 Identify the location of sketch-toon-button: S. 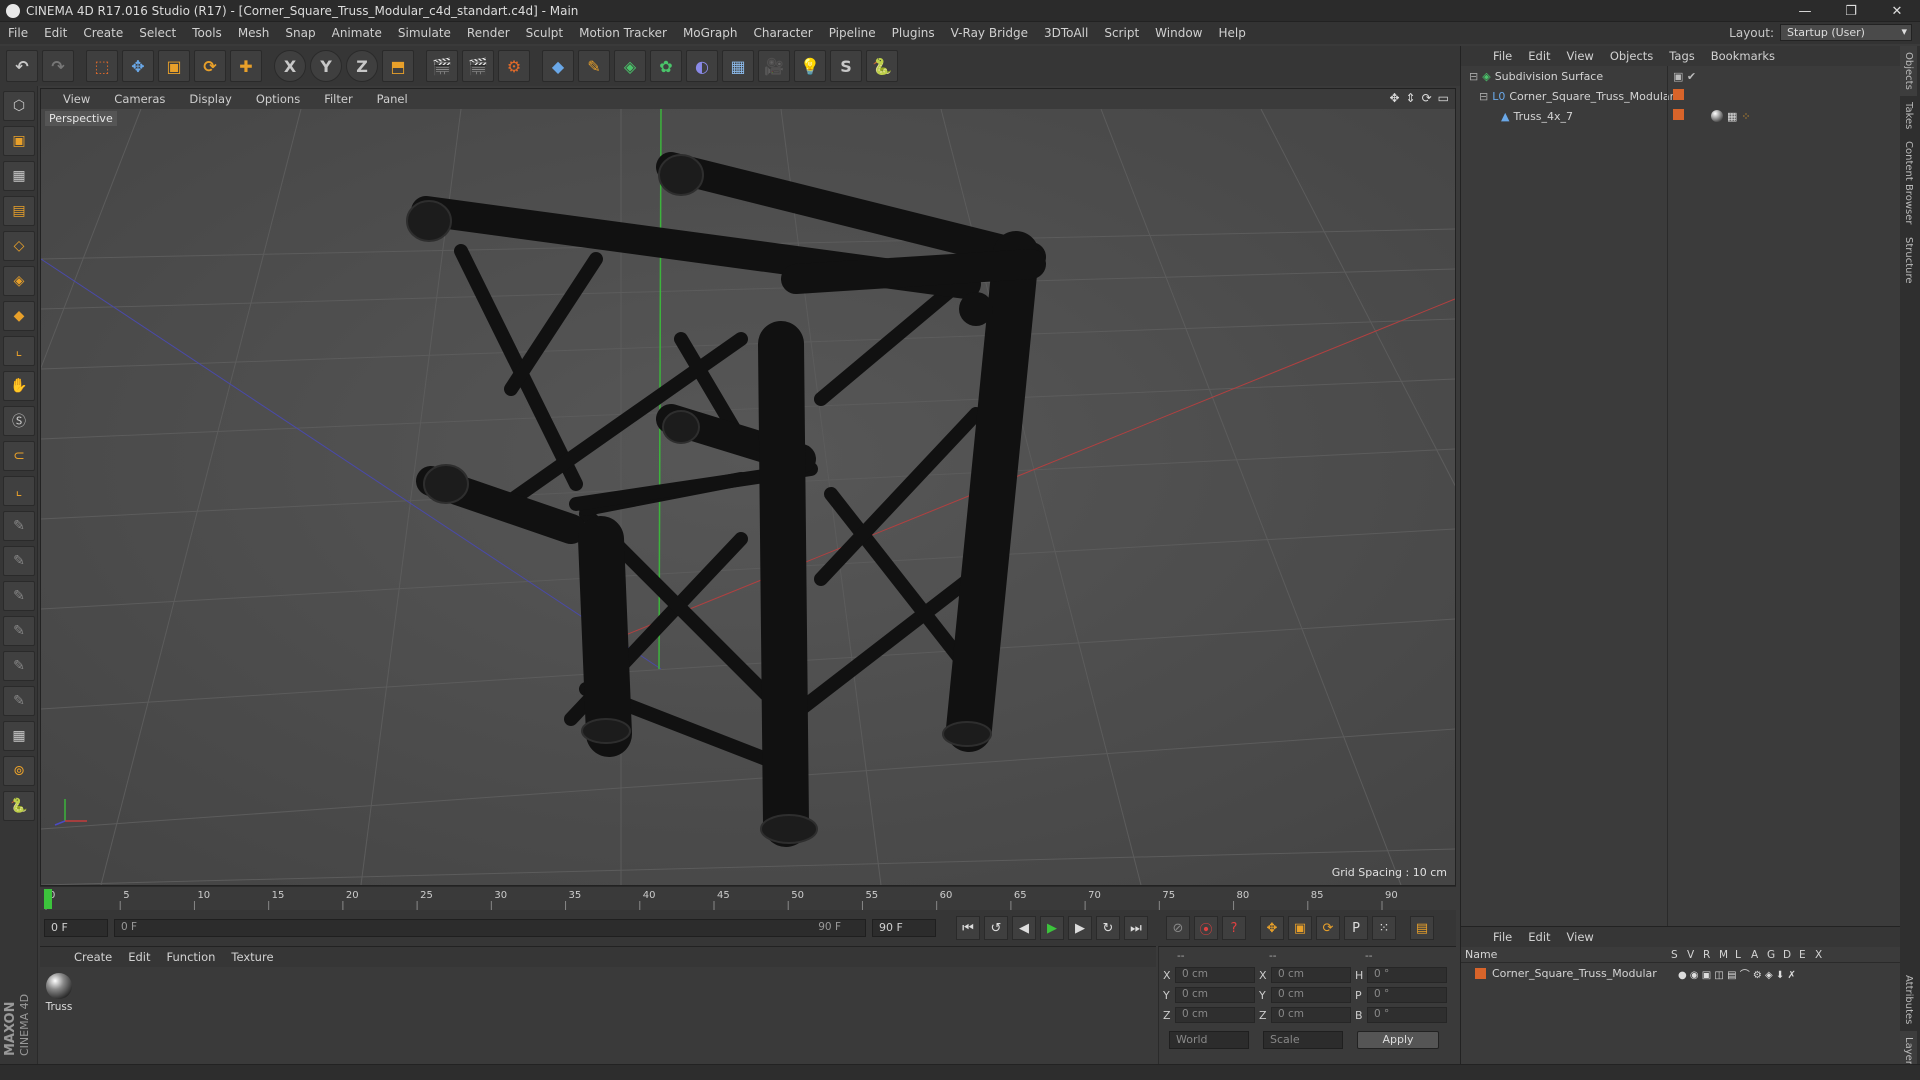
(846, 66).